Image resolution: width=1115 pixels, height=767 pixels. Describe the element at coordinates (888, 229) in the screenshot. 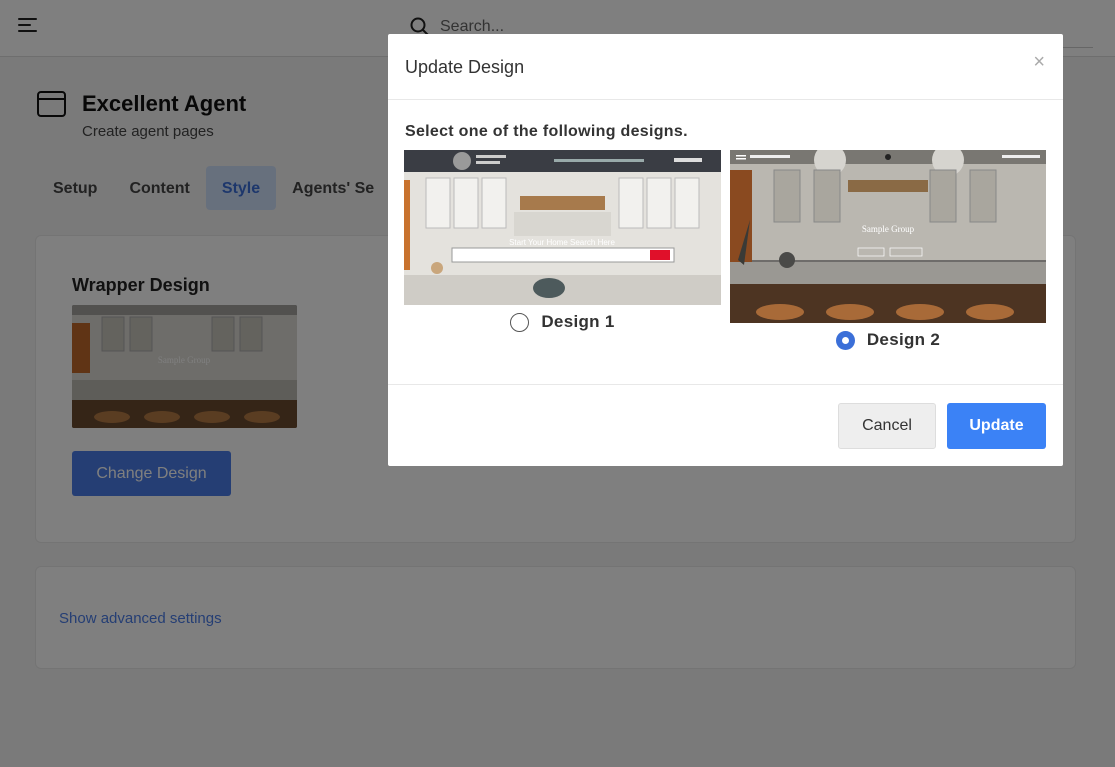

I see `svg-text: Sample Group` at that location.